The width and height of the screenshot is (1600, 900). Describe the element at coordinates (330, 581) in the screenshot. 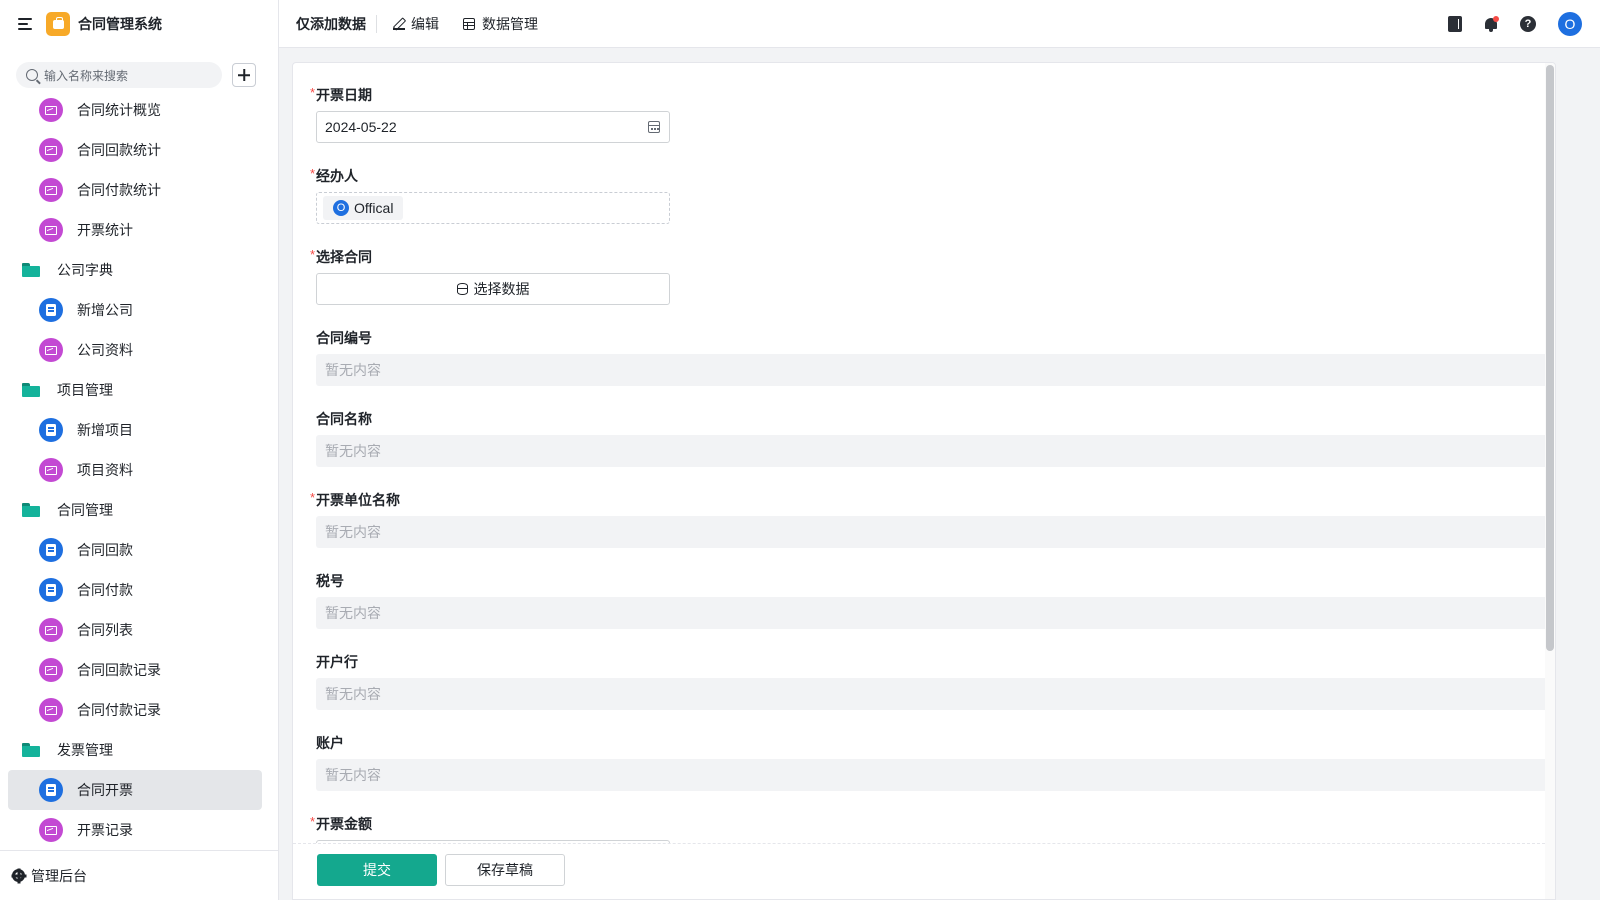

I see `tax-no-label: 税号` at that location.